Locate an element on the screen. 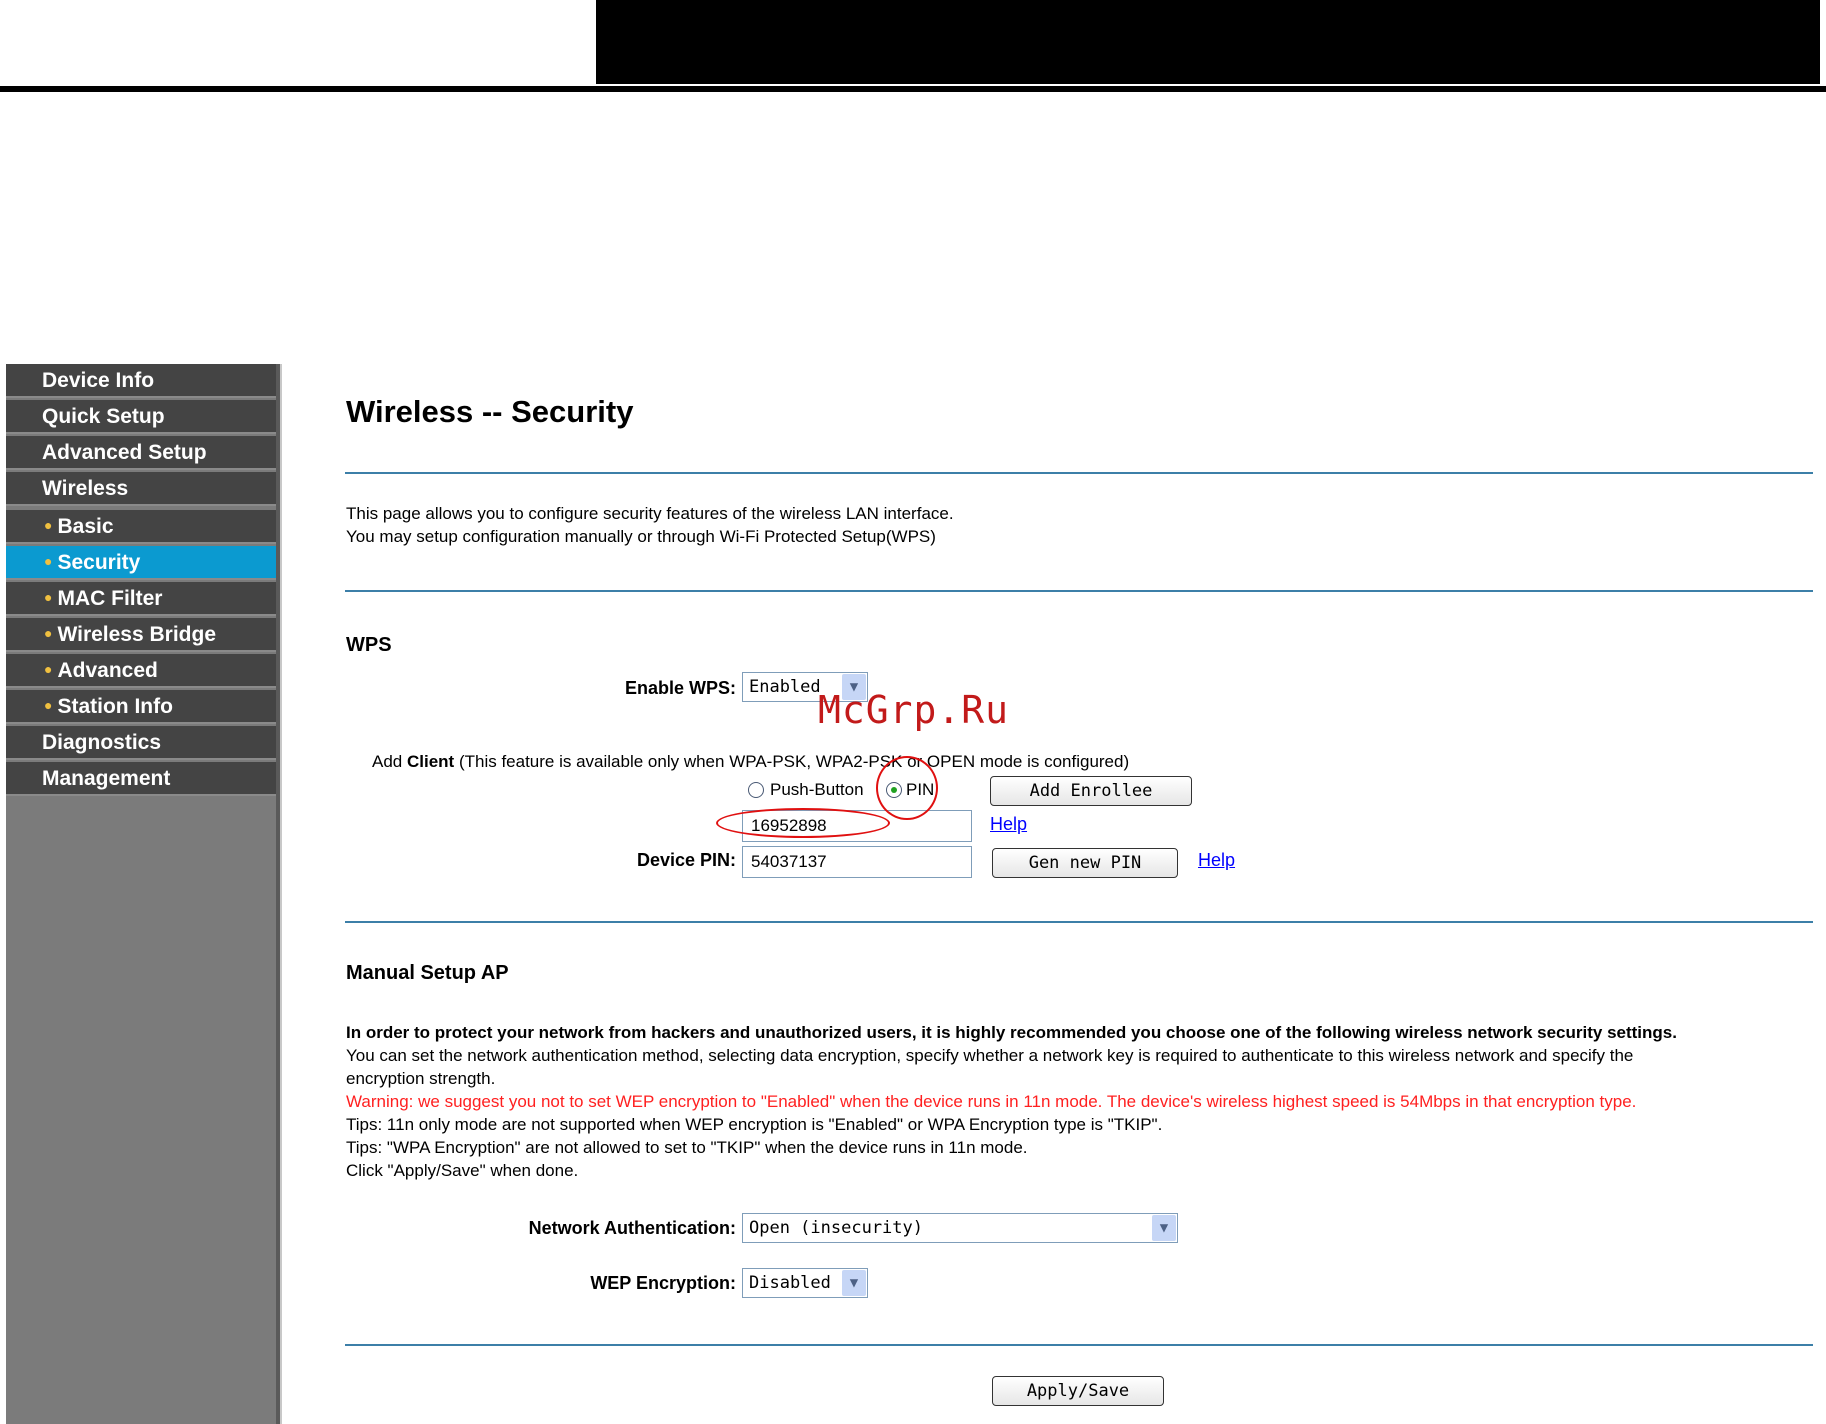 The width and height of the screenshot is (1826, 1424). sidebar-item-diagnostics: Diagnostics is located at coordinates (141, 743).